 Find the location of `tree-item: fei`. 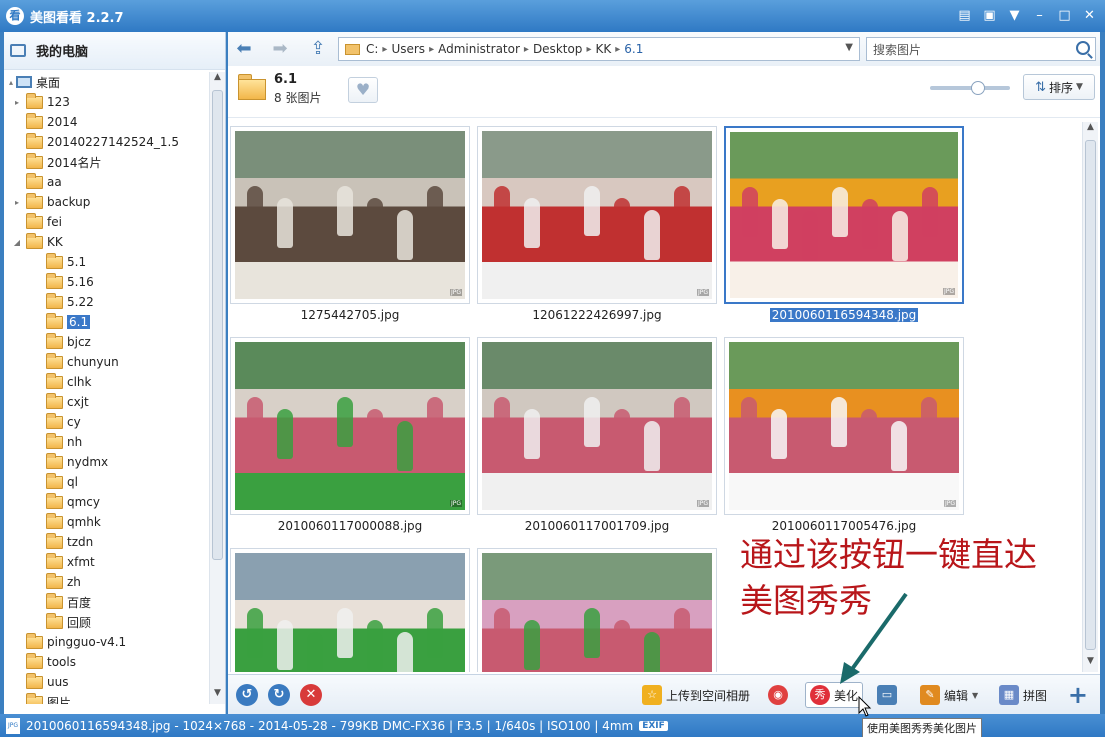

tree-item: fei is located at coordinates (37, 222).